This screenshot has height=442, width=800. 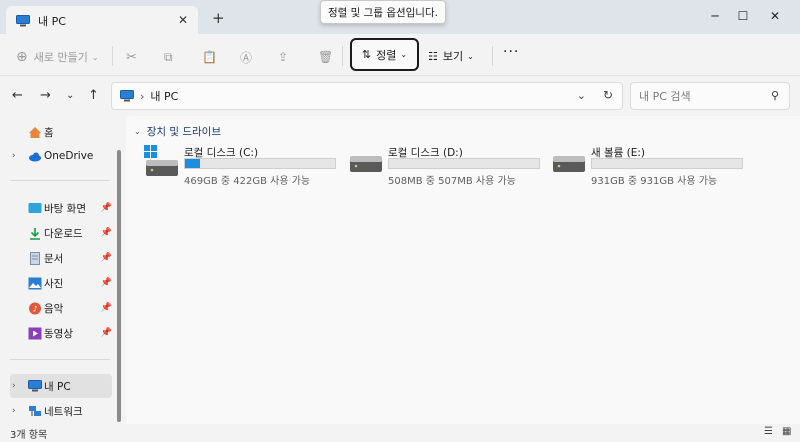 I want to click on back-arrow-icon: ←, so click(x=17, y=95).